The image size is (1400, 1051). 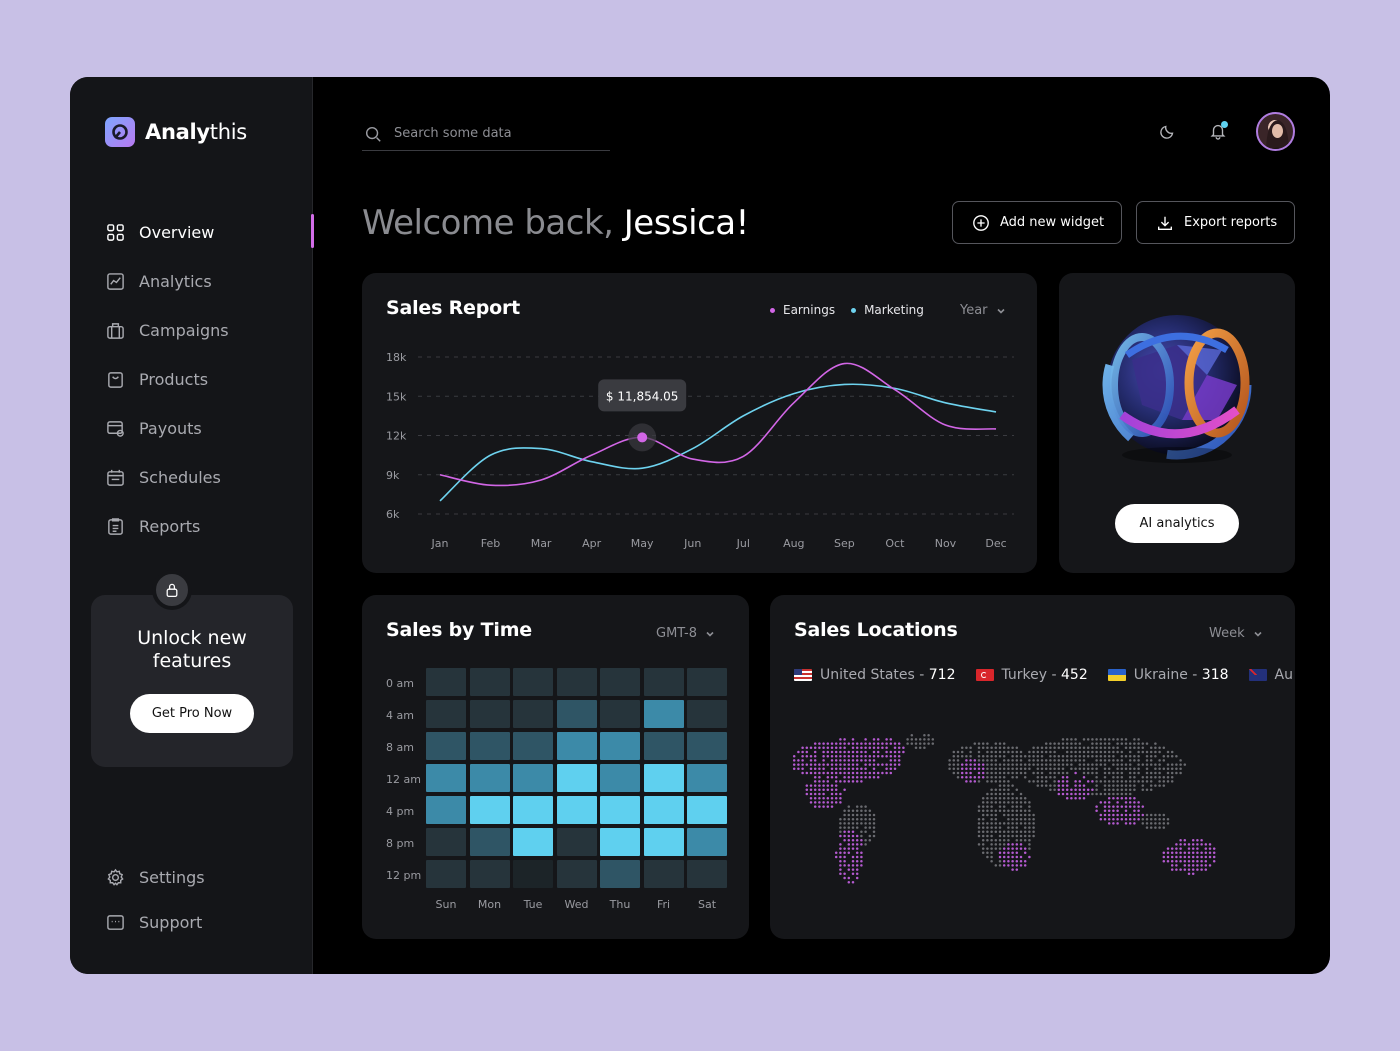 What do you see at coordinates (192, 713) in the screenshot?
I see `get-pro-button: Get Pro Now` at bounding box center [192, 713].